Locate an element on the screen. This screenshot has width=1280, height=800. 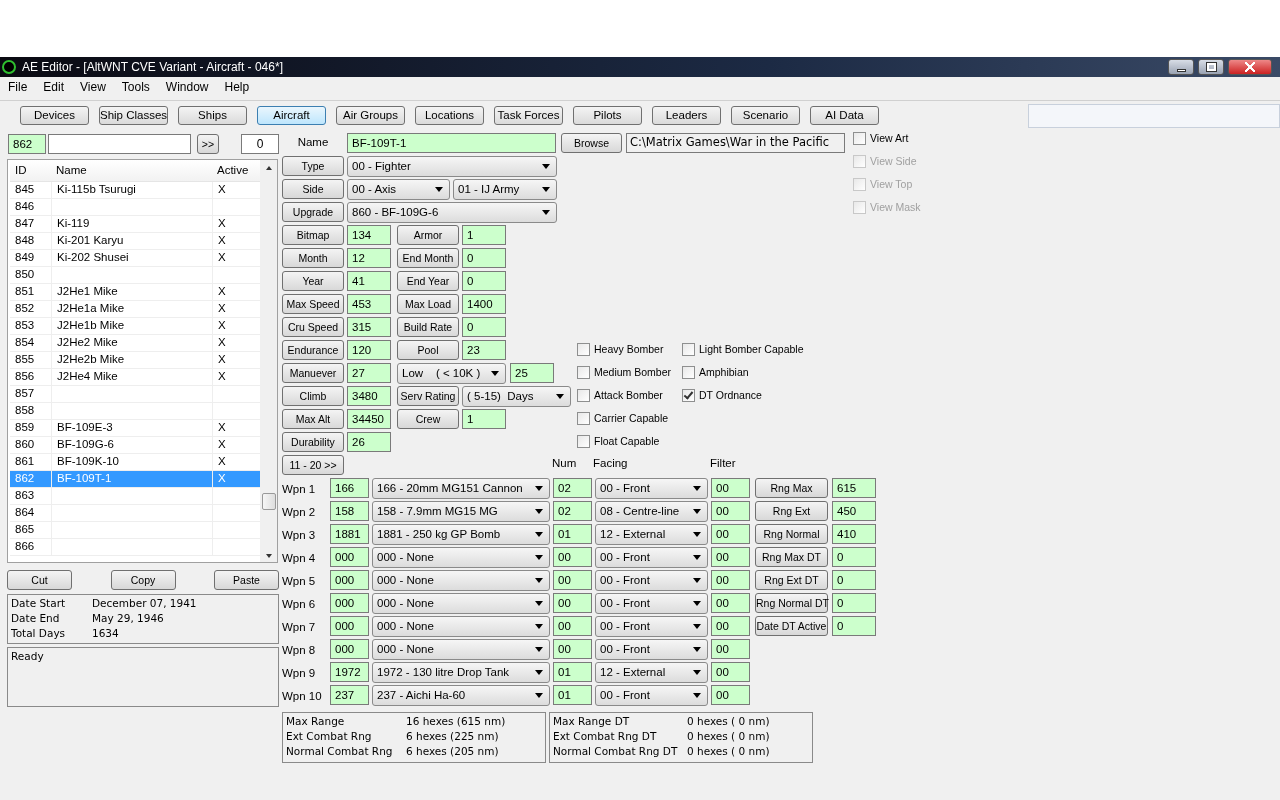
list-row: 850 is located at coordinates (135, 275).